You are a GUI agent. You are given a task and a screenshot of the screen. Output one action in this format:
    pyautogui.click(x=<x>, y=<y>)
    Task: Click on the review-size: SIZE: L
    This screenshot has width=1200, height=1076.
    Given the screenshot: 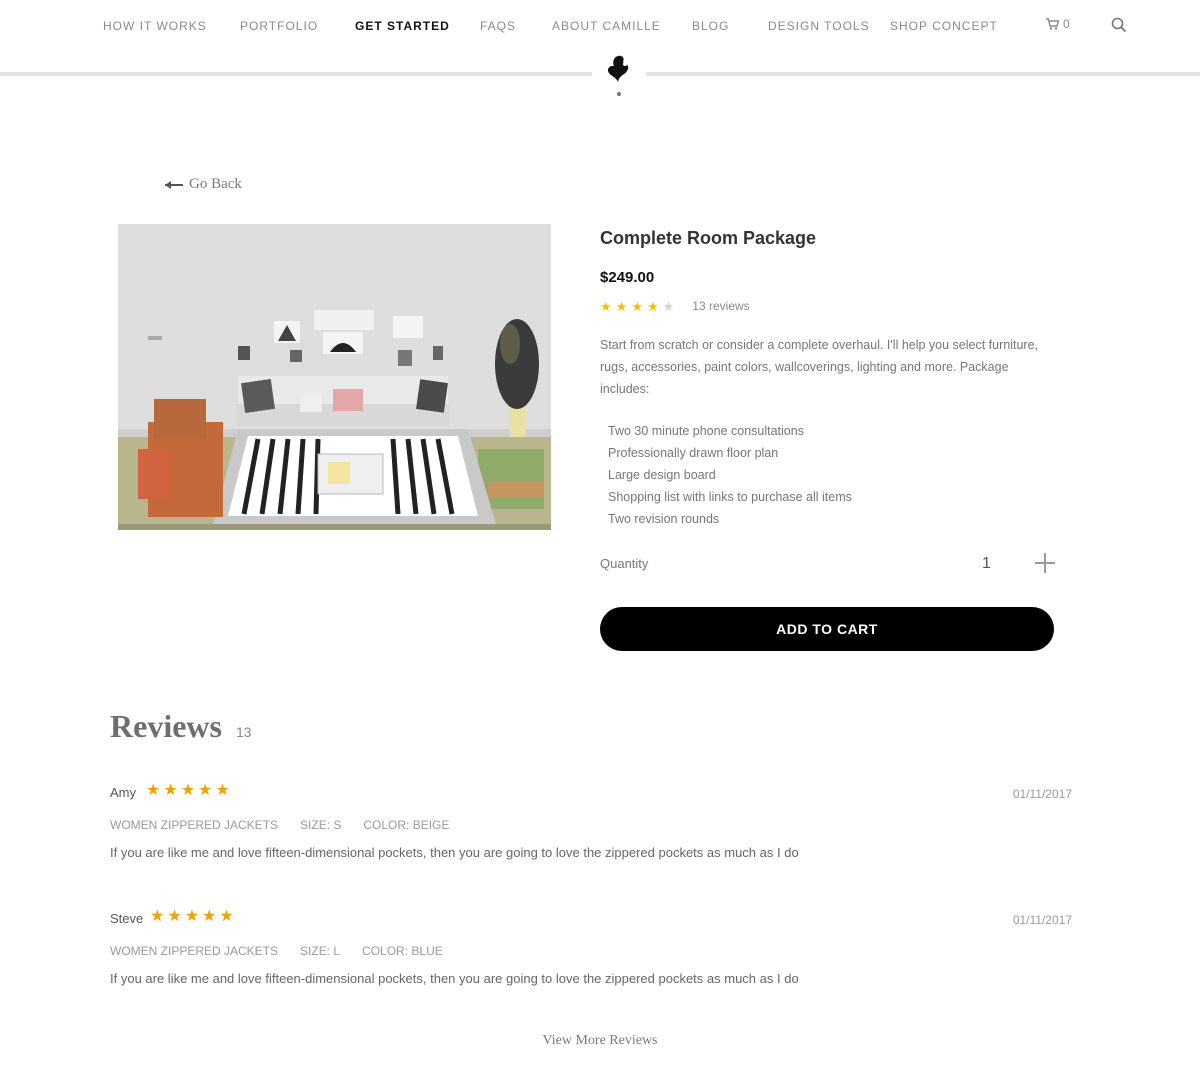 What is the action you would take?
    pyautogui.click(x=320, y=951)
    